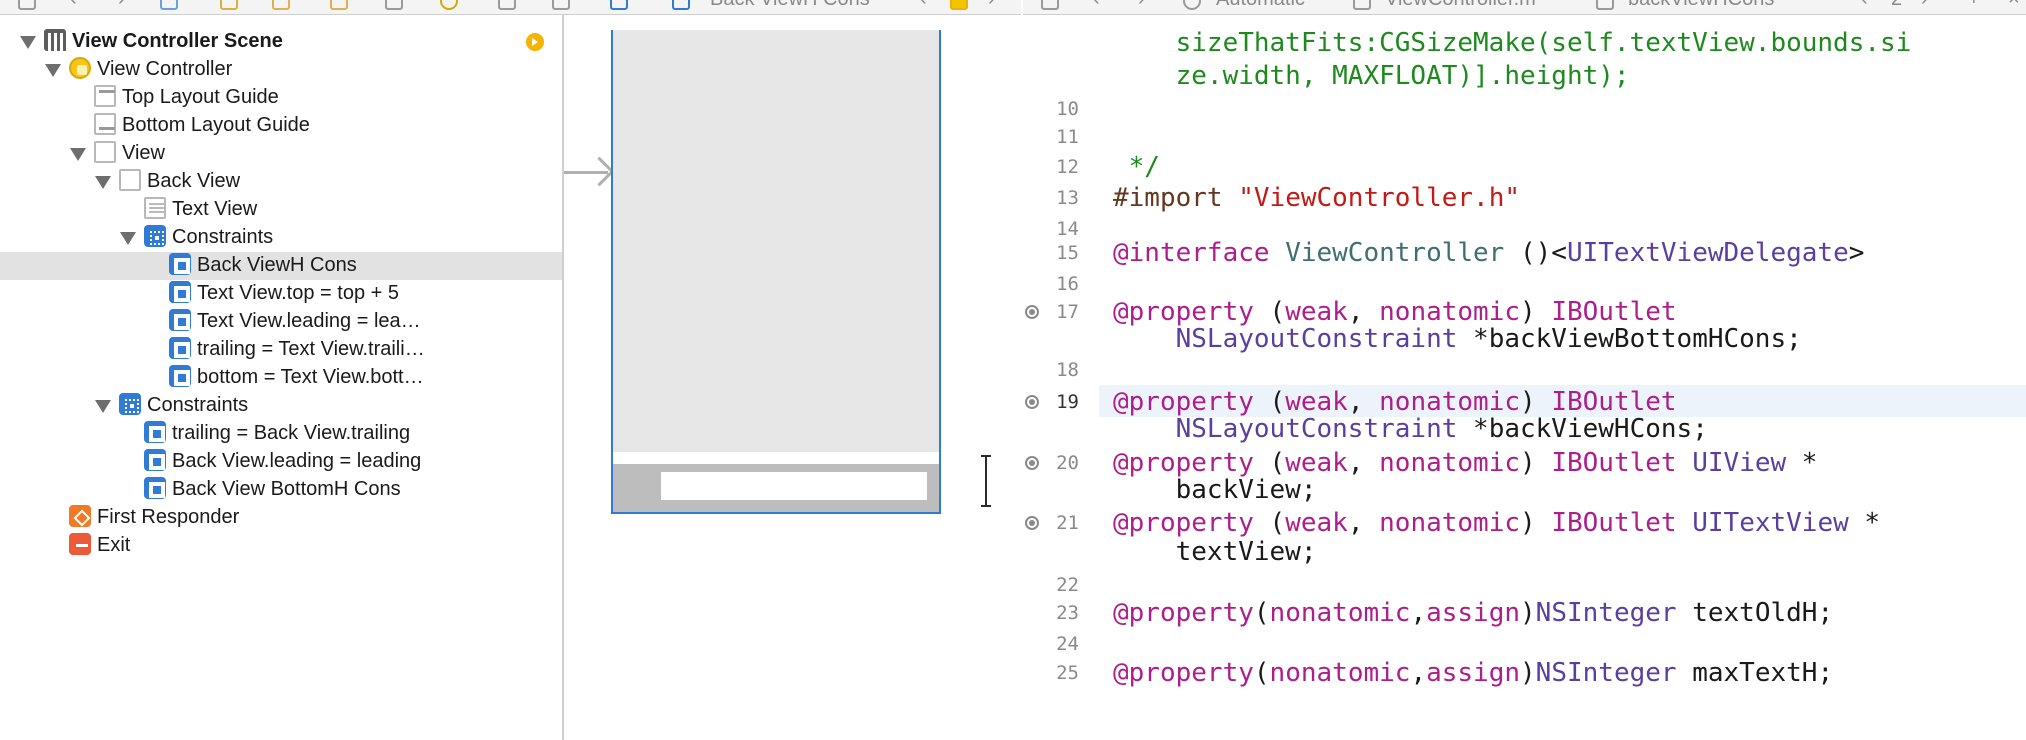 This screenshot has width=2026, height=740. Describe the element at coordinates (281, 182) in the screenshot. I see `outline-row: Back View` at that location.